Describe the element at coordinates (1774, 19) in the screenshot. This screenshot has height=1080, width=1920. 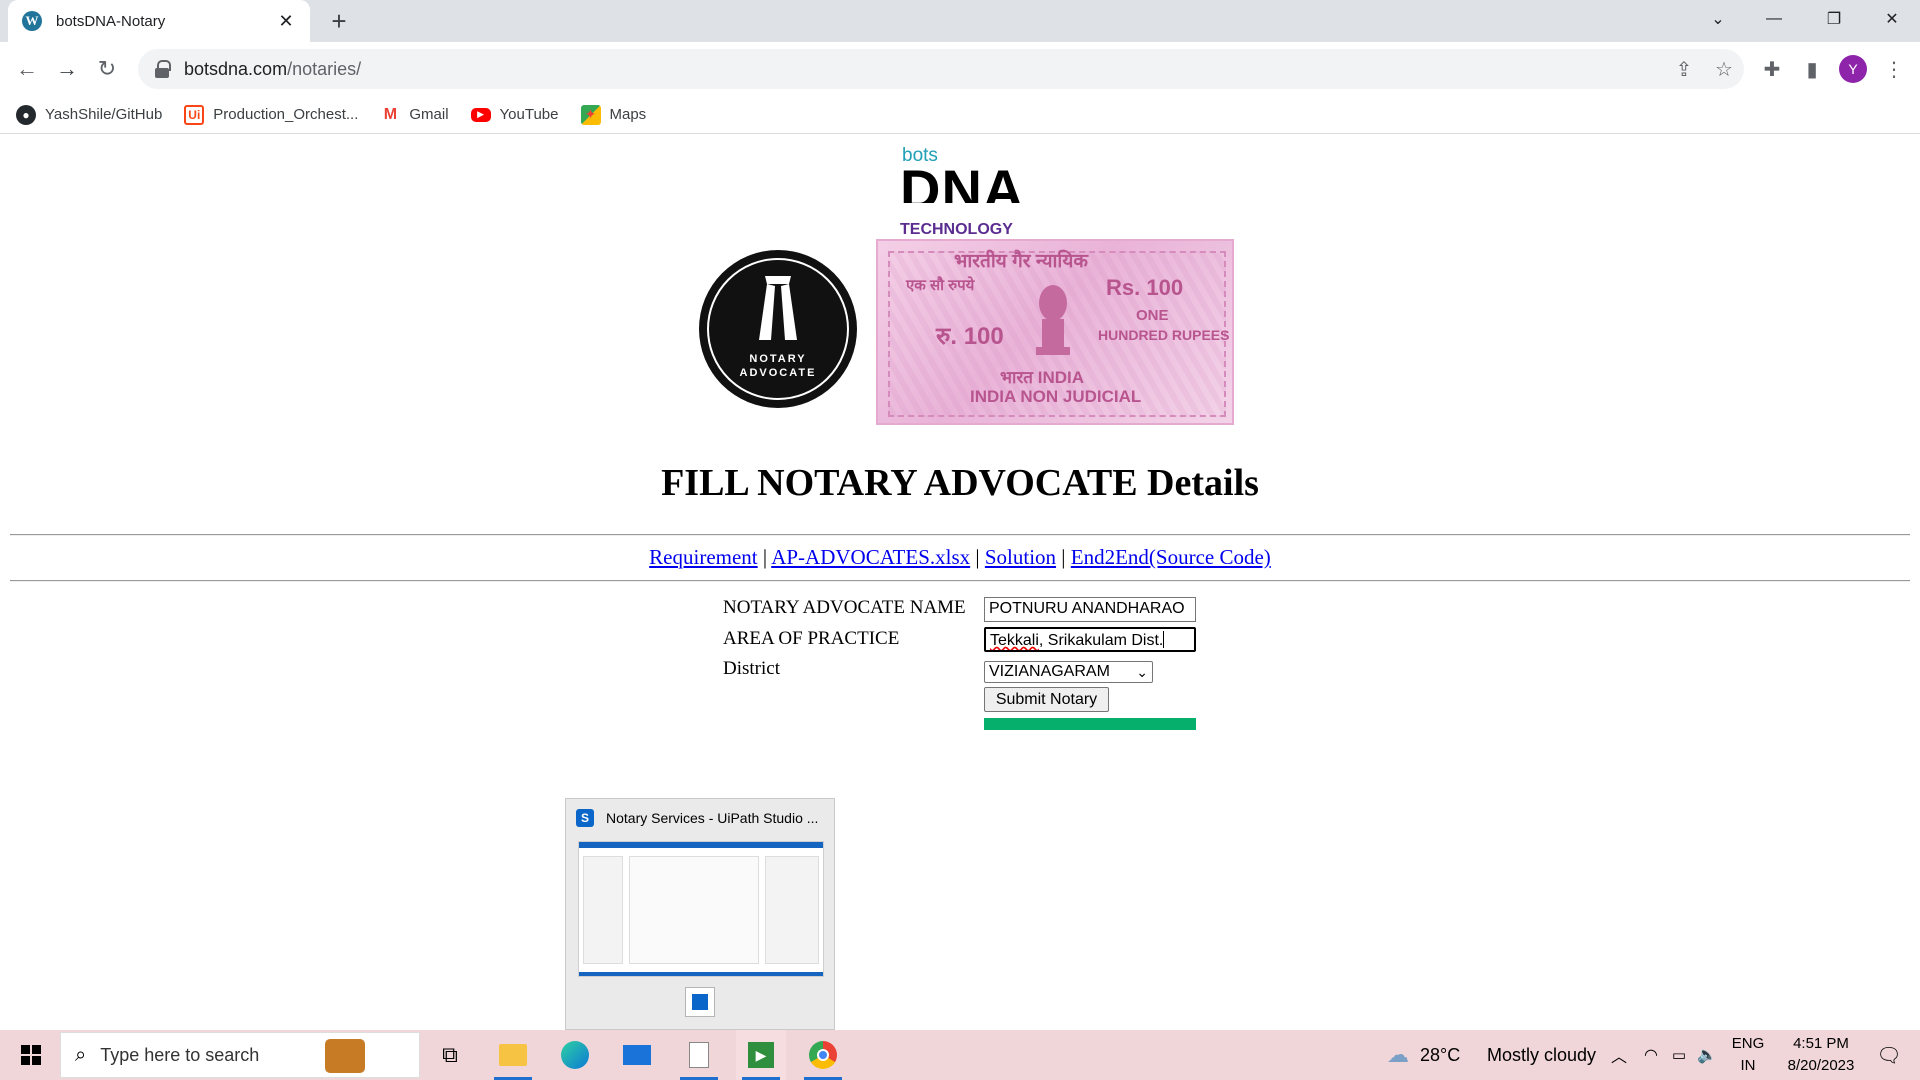
I see `minimize-button: —` at that location.